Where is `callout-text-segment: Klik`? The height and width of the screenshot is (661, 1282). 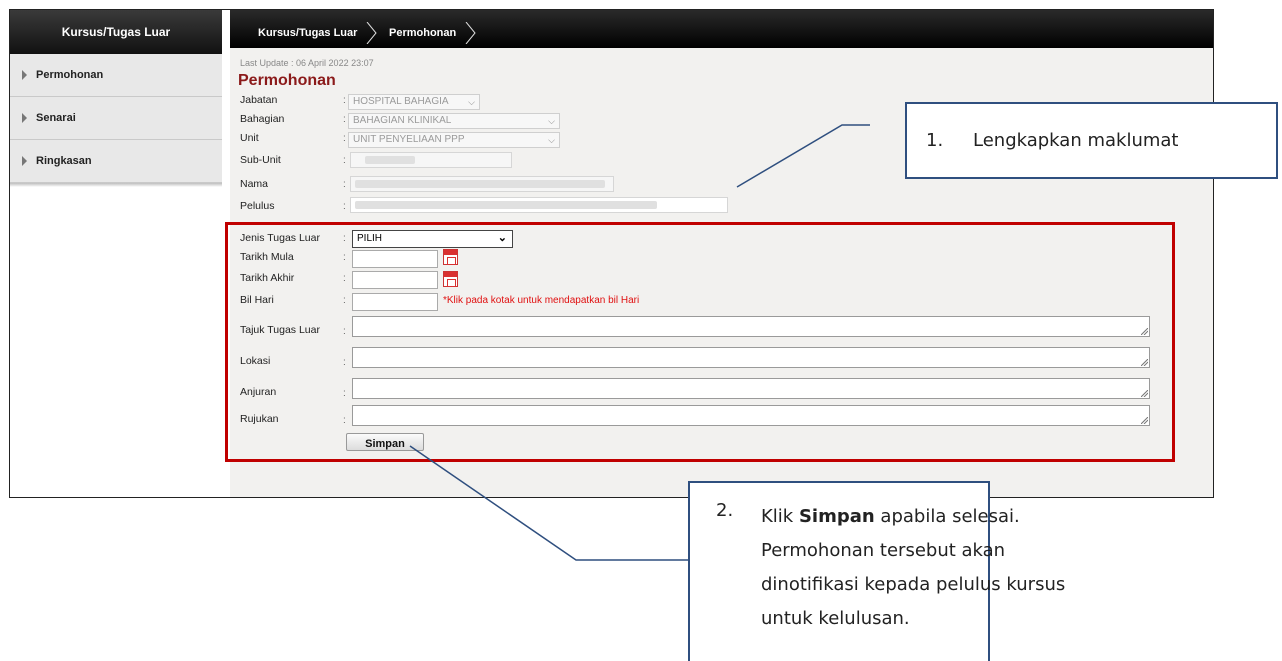 callout-text-segment: Klik is located at coordinates (780, 516).